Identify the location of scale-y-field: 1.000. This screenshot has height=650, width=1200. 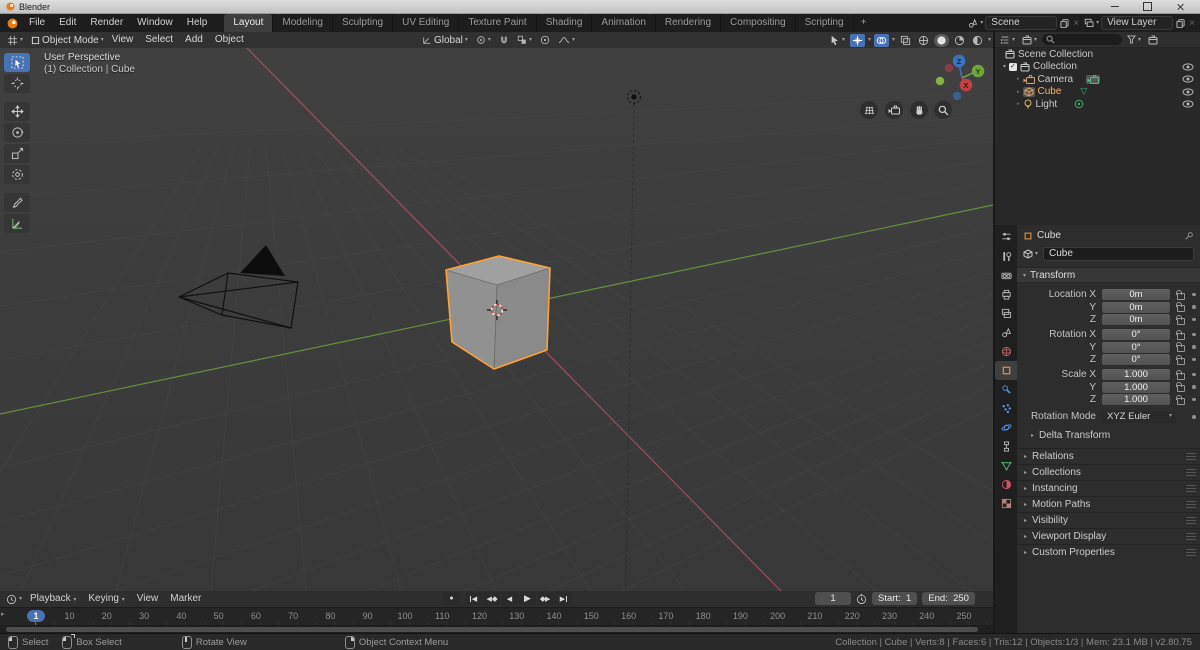
(1136, 387).